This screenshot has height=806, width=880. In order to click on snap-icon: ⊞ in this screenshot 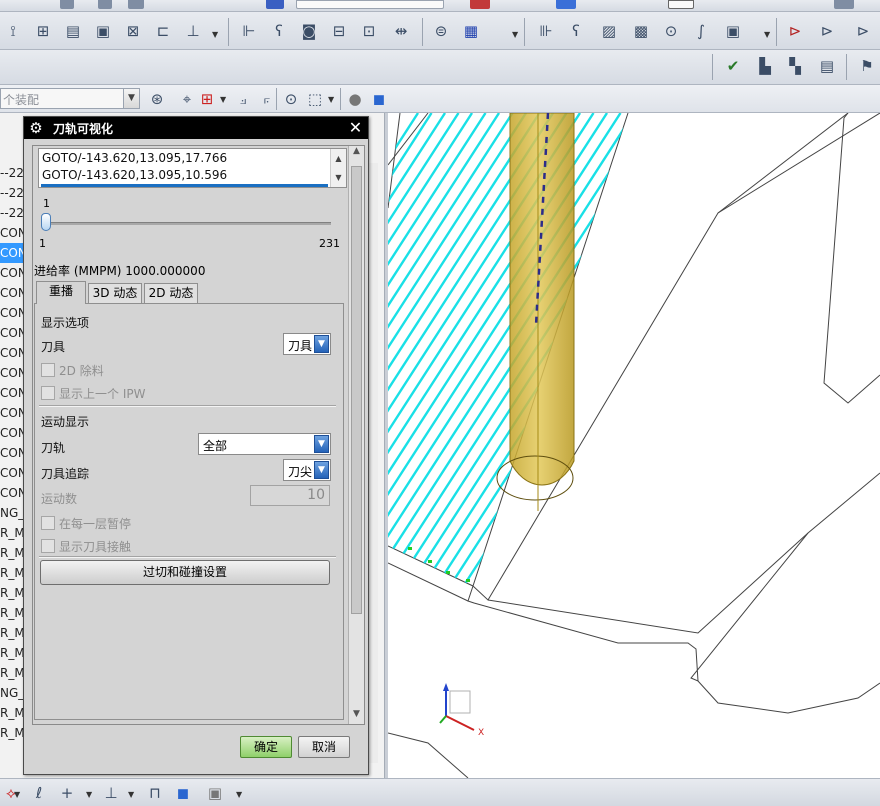, I will do `click(207, 99)`.